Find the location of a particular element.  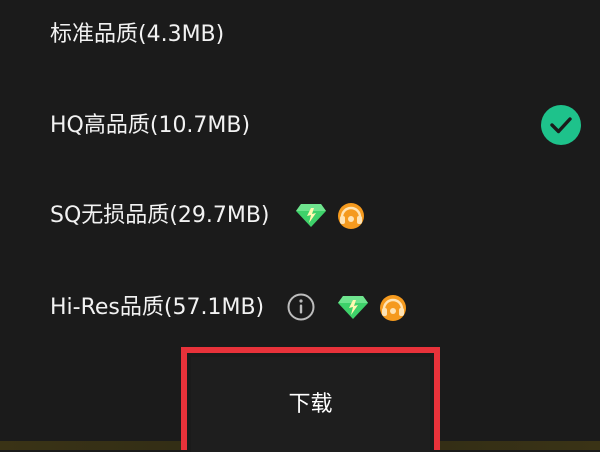

quality-option-sq: SQ无损品质(29.7MB) is located at coordinates (300, 216).